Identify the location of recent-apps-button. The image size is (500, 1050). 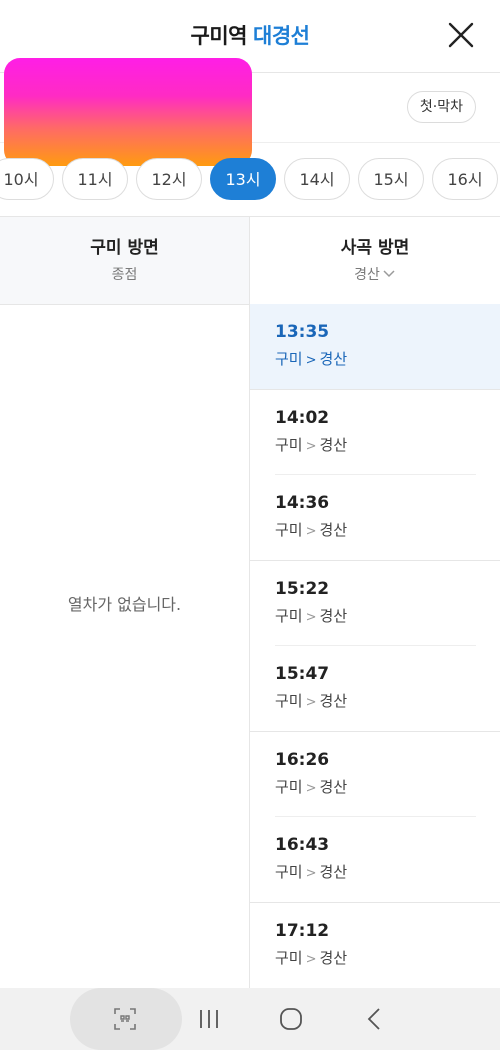
(209, 1019).